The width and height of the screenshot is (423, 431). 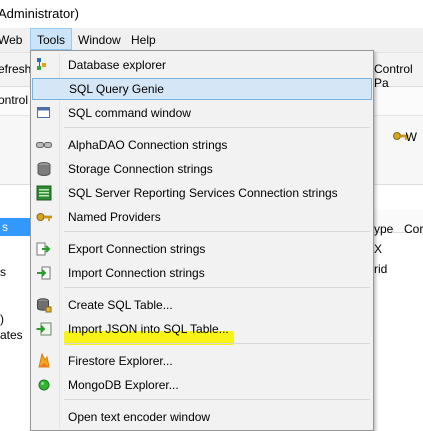 What do you see at coordinates (114, 217) in the screenshot?
I see `menu-item-label: Named Providers` at bounding box center [114, 217].